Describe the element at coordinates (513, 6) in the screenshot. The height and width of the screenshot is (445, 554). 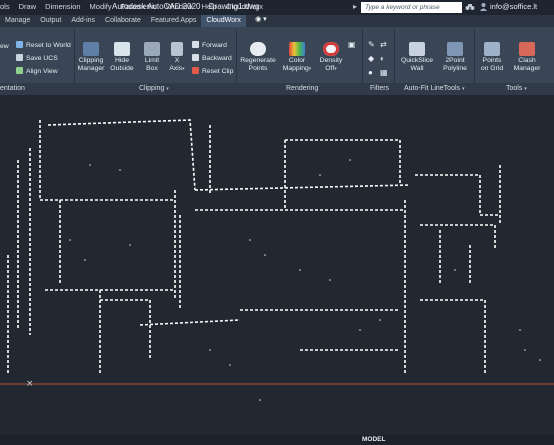
I see `user-account: info@soffice.lt` at that location.